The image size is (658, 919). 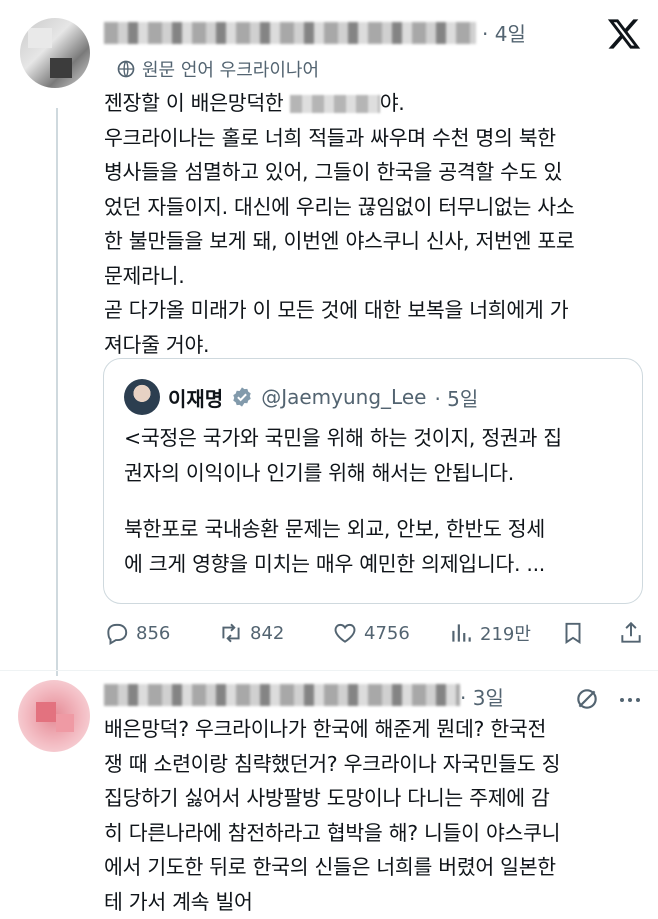 I want to click on translation-label: 원문 언어 우크라이나어, so click(x=230, y=69).